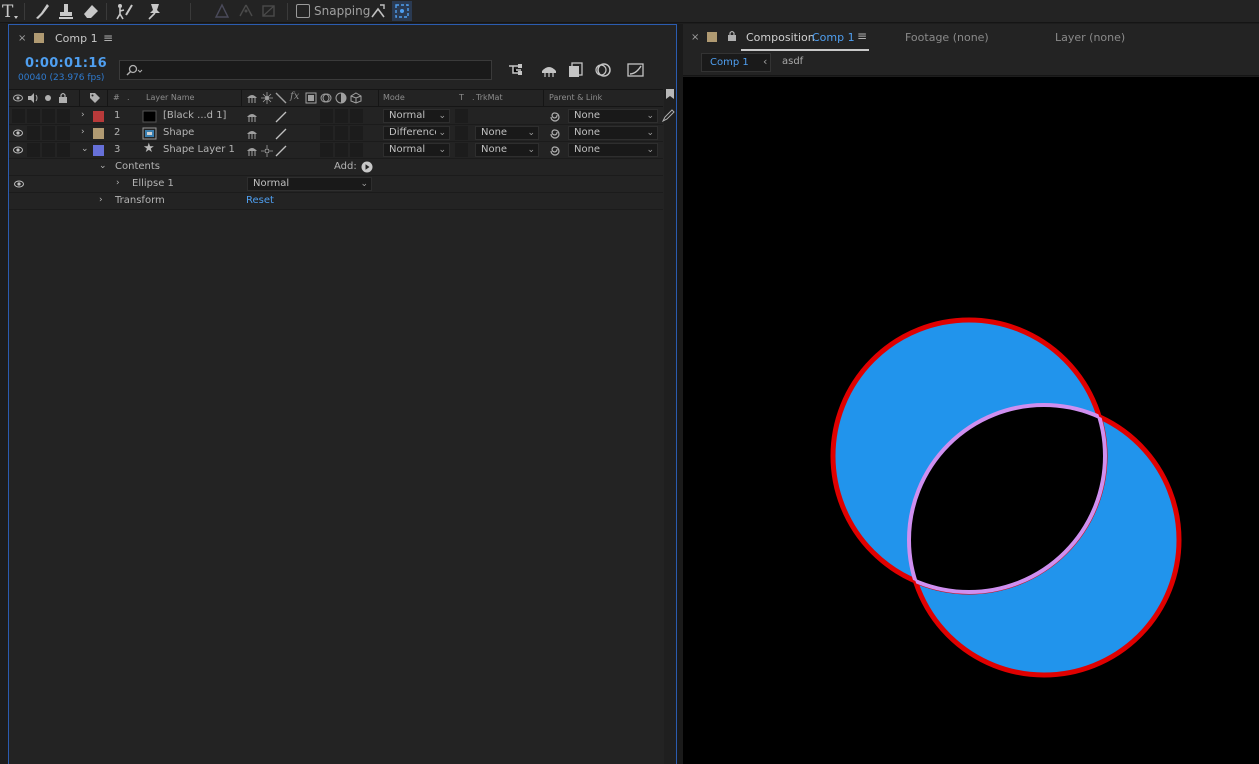  Describe the element at coordinates (549, 70) in the screenshot. I see `shy-layers-icon` at that location.